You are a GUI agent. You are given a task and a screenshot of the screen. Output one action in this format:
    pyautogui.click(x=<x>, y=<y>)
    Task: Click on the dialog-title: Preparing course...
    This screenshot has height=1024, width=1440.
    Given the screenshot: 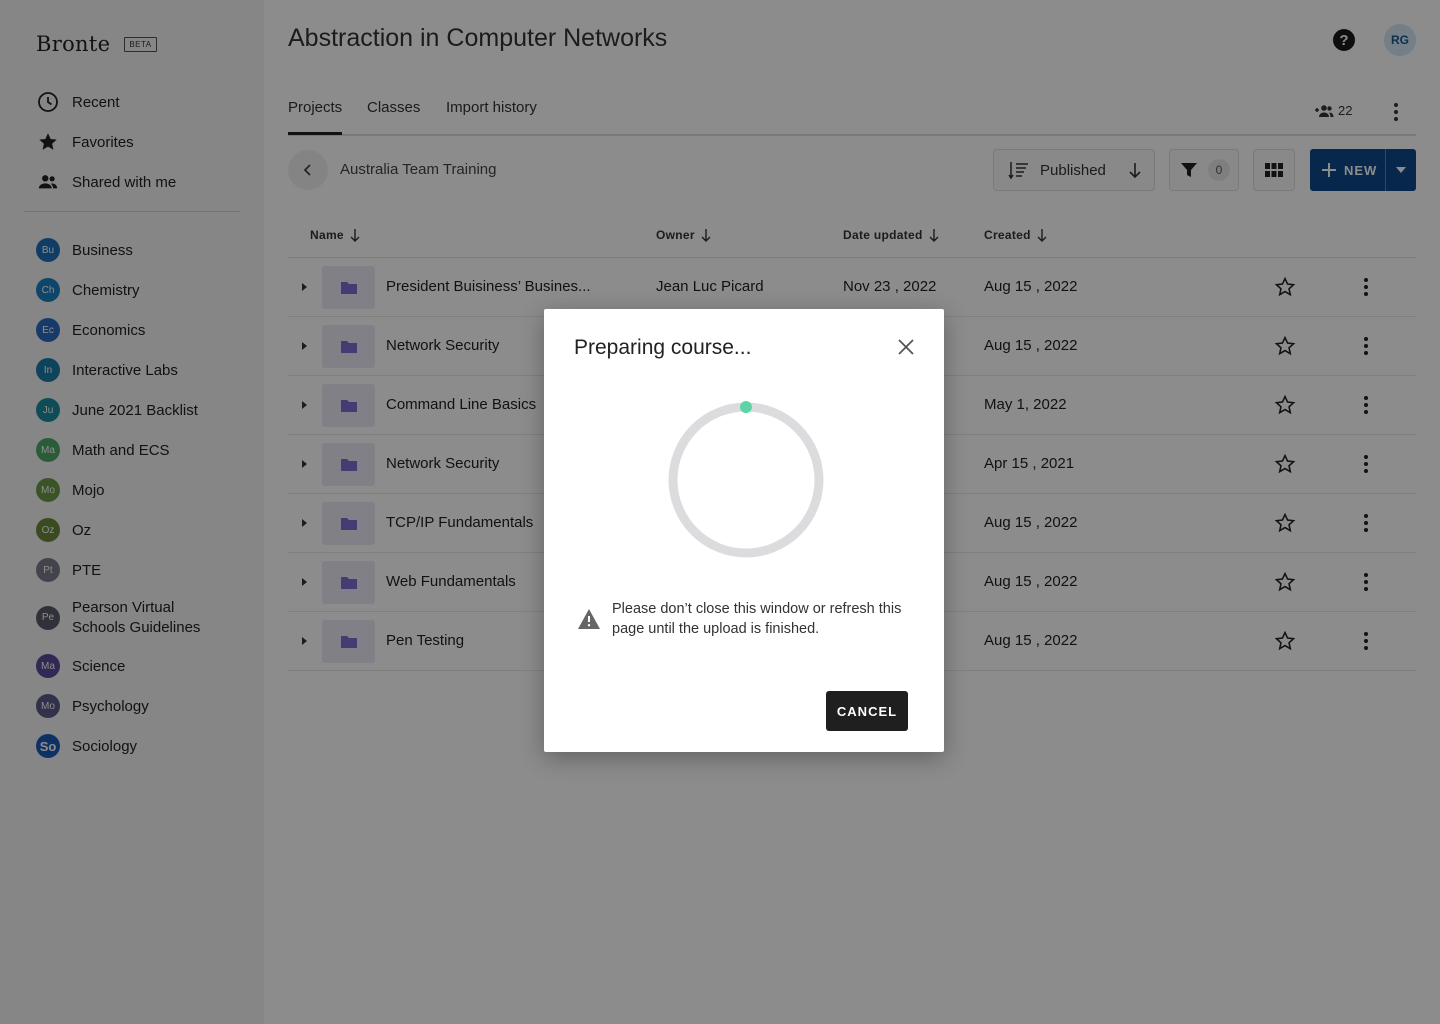 What is the action you would take?
    pyautogui.click(x=663, y=347)
    